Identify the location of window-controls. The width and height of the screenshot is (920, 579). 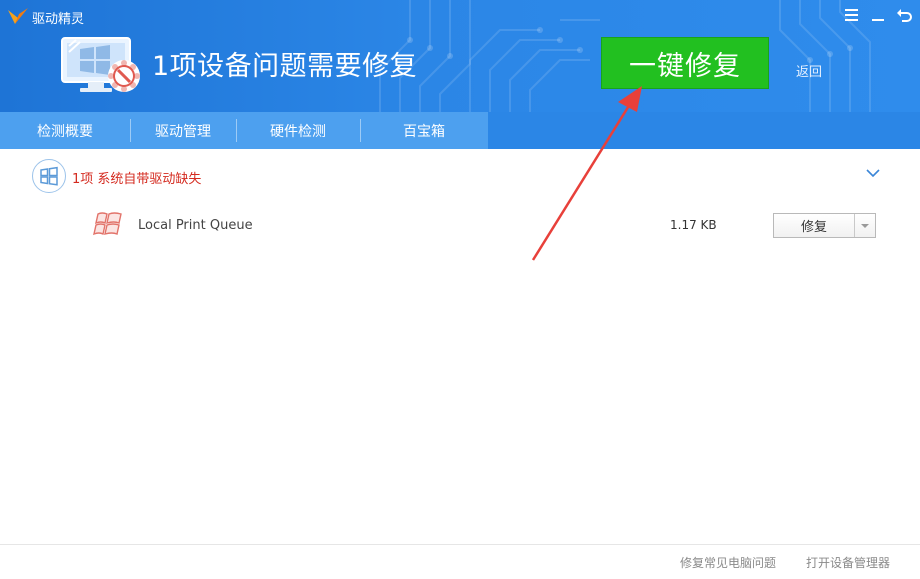
(878, 15).